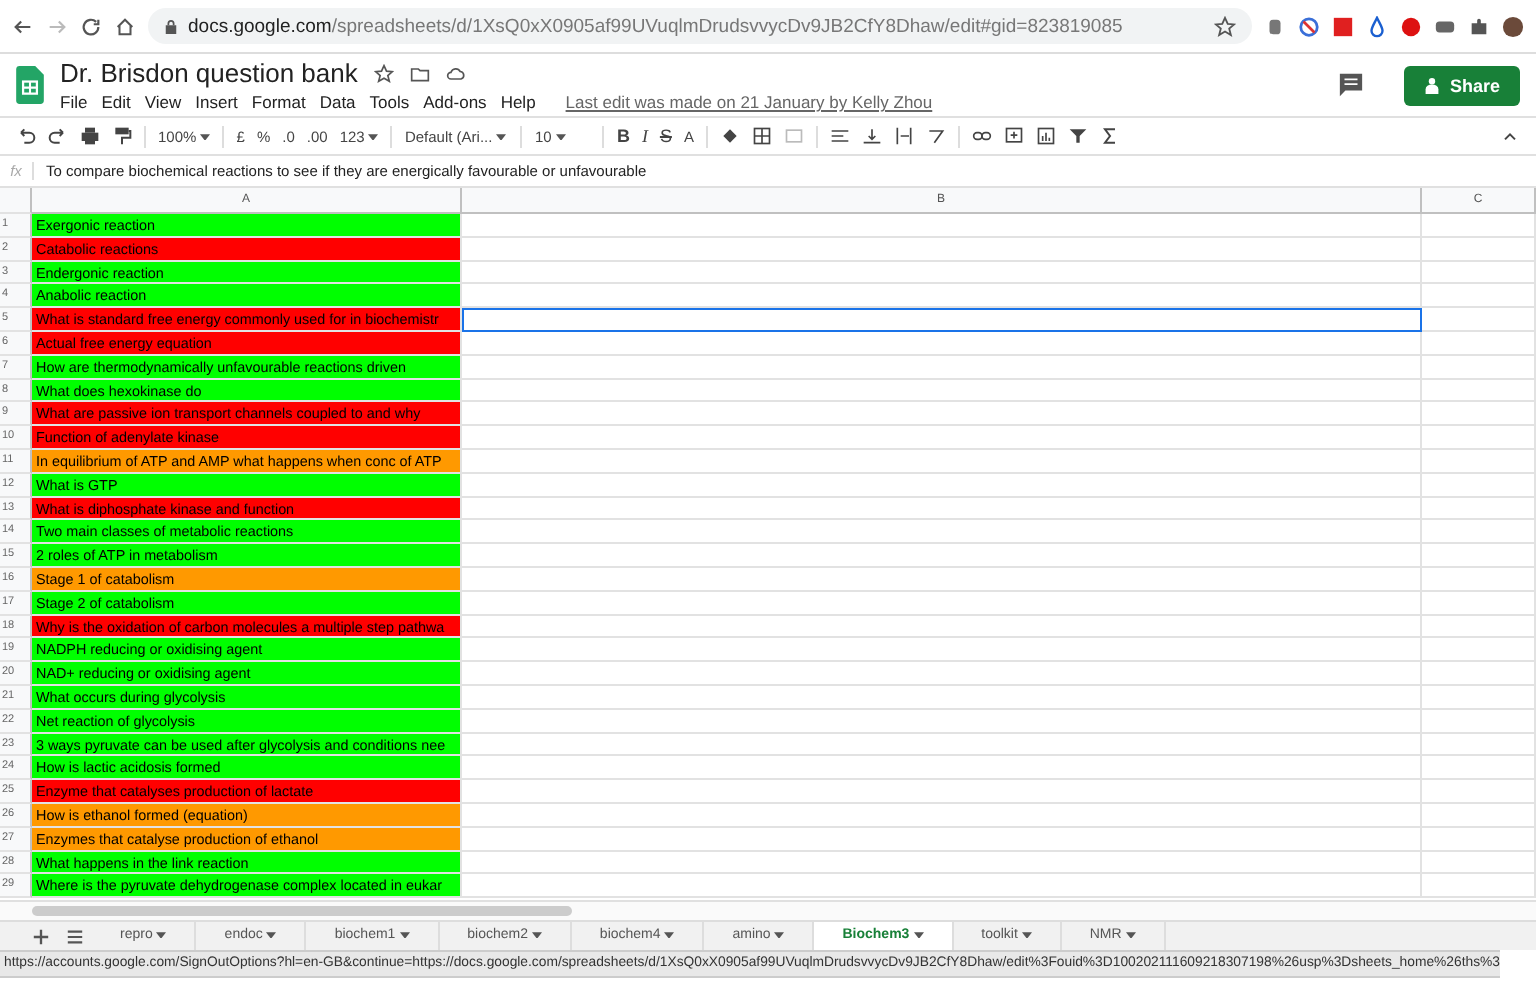 The image size is (1536, 988). What do you see at coordinates (26, 136) in the screenshot?
I see `undo-icon` at bounding box center [26, 136].